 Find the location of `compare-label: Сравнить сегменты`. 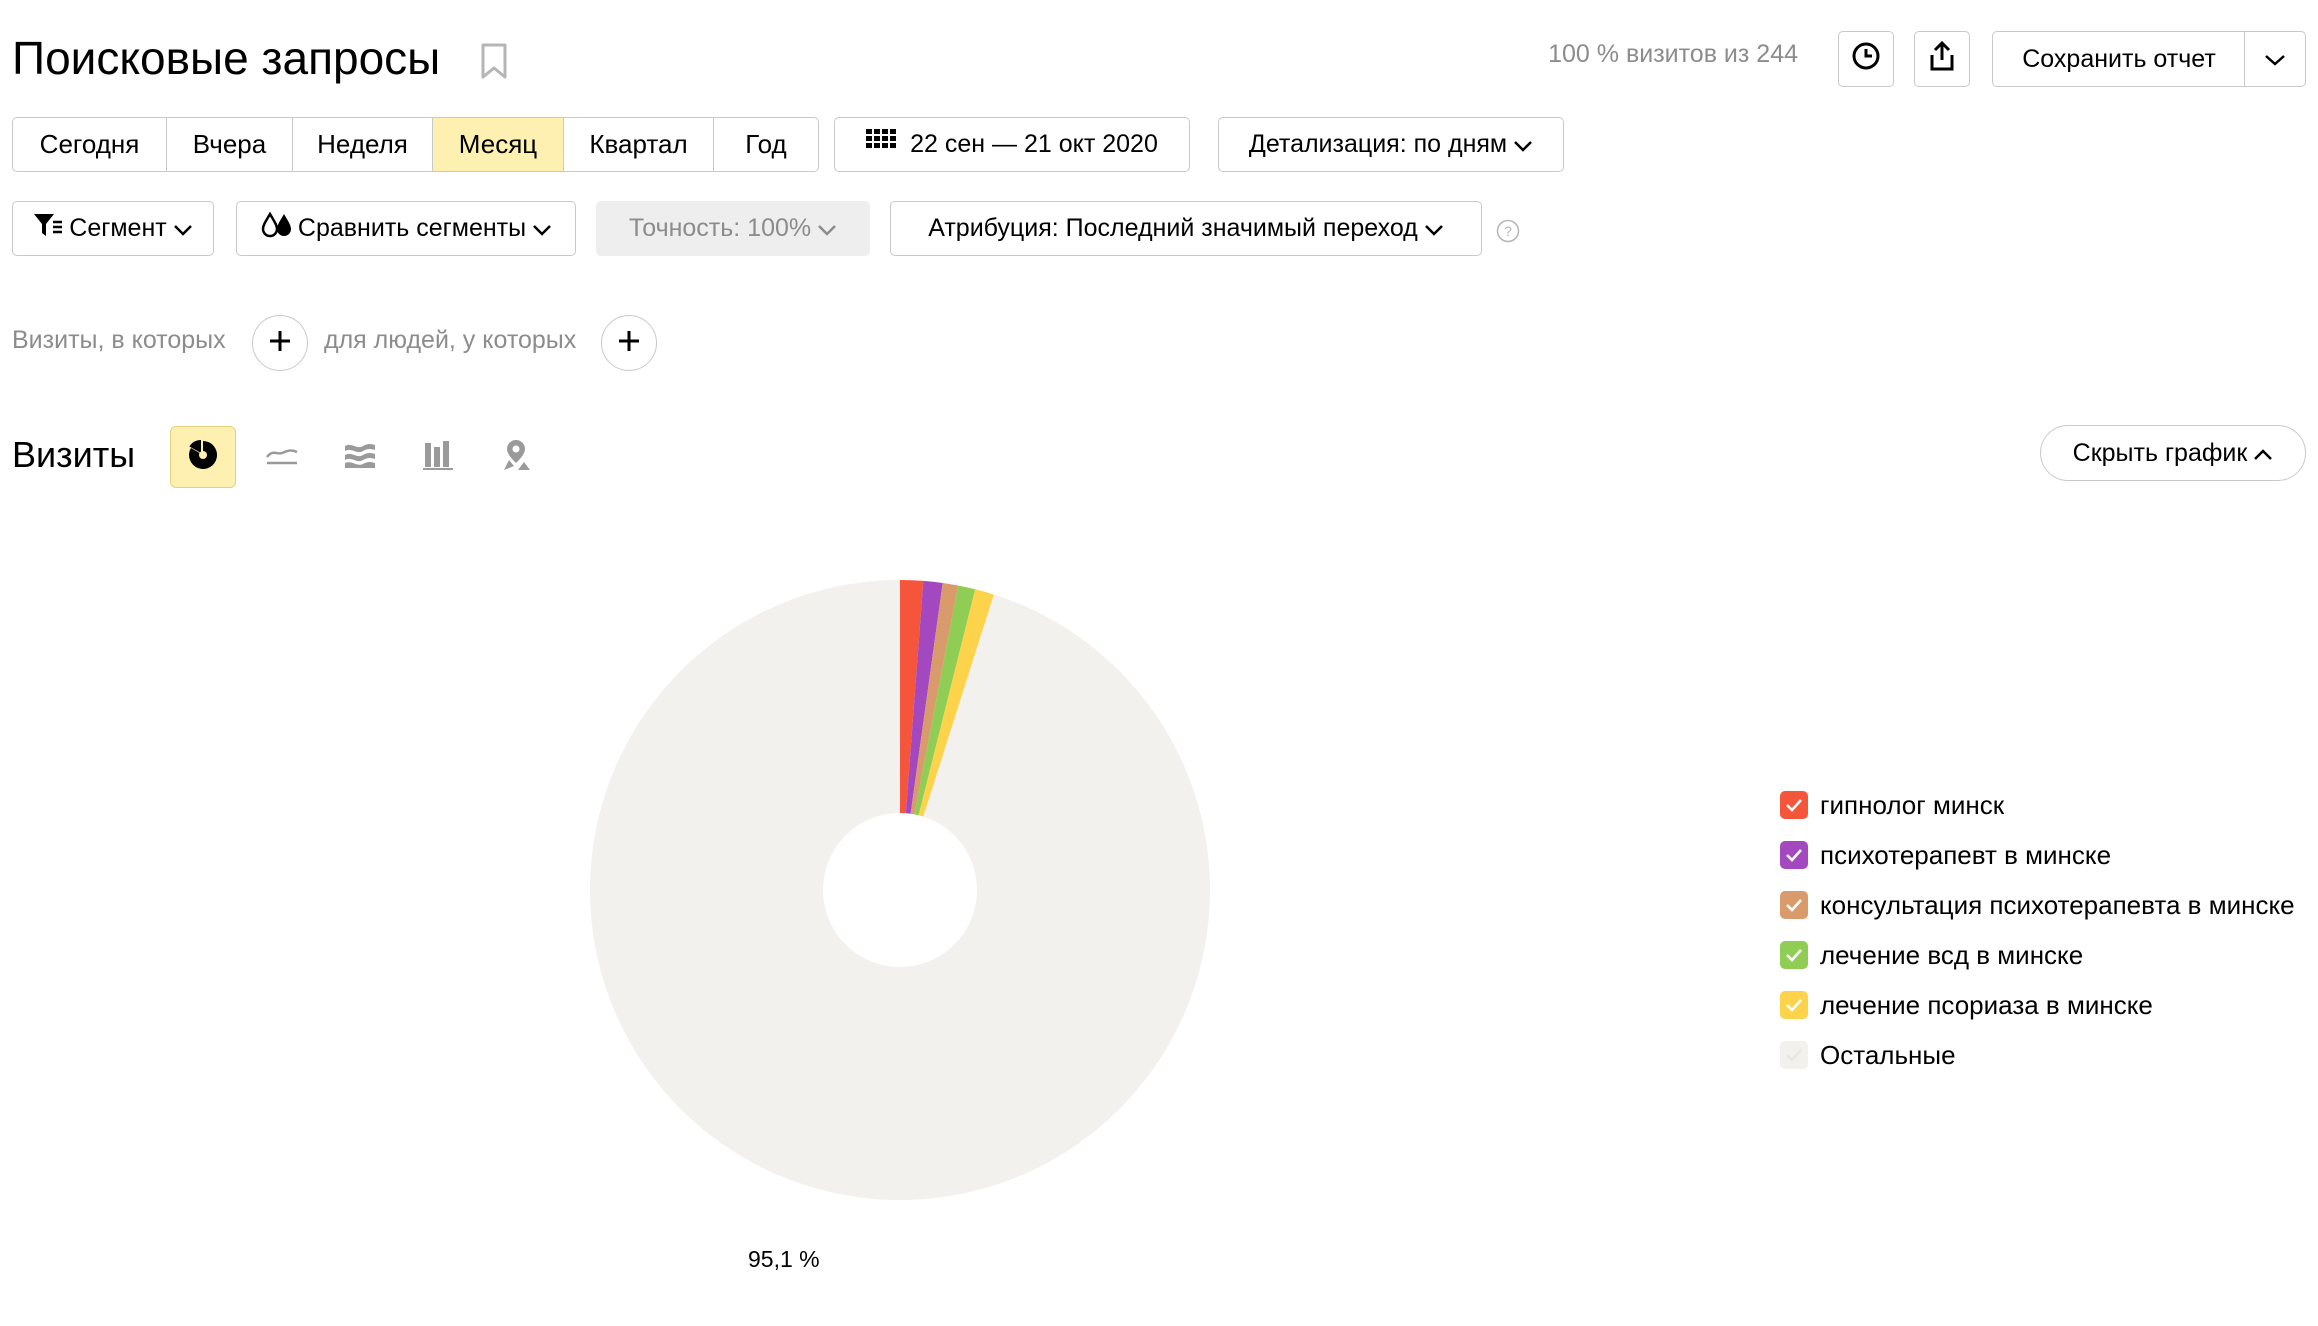

compare-label: Сравнить сегменты is located at coordinates (412, 228).